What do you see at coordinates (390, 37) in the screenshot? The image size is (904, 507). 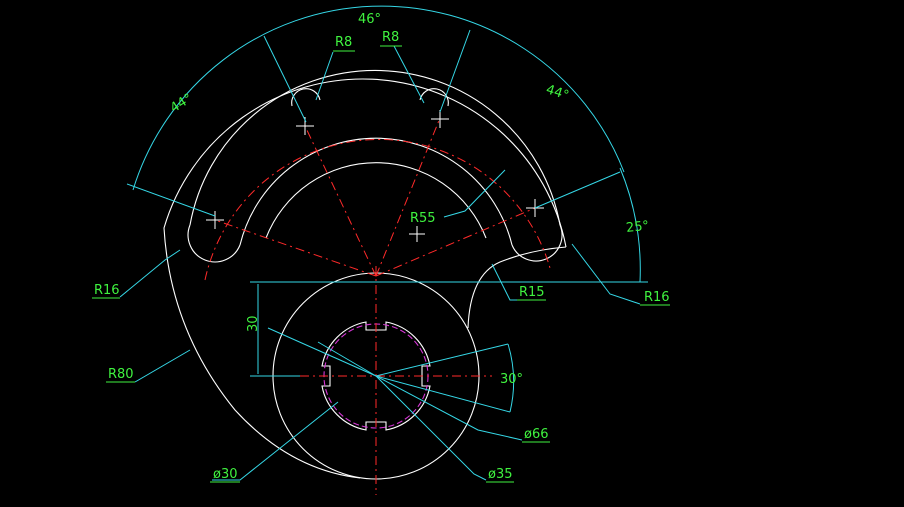 I see `dim-r8-right: R8` at bounding box center [390, 37].